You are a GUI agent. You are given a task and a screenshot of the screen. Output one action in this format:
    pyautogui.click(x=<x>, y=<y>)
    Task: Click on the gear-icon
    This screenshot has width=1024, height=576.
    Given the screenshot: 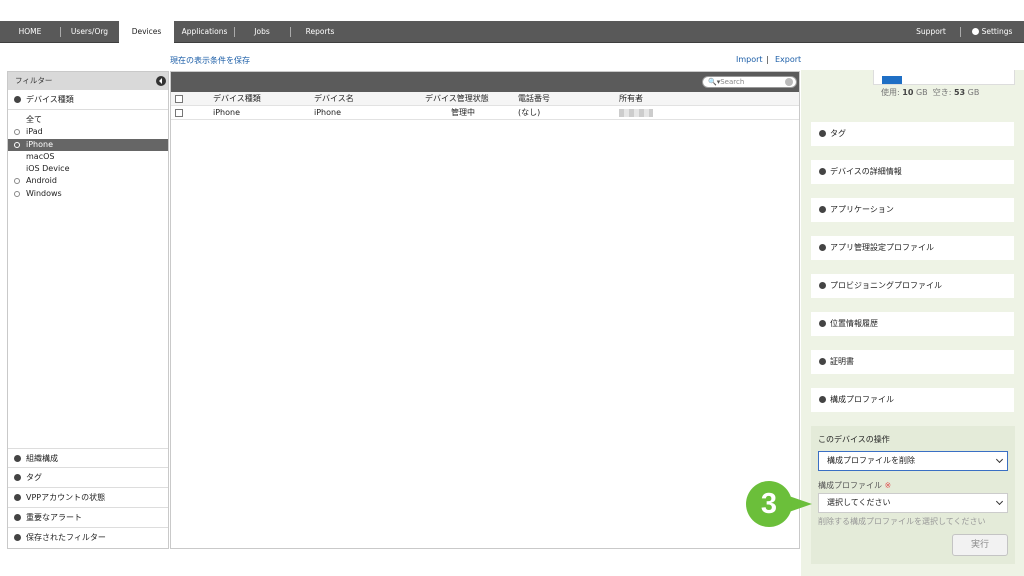 What is the action you would take?
    pyautogui.click(x=975, y=31)
    